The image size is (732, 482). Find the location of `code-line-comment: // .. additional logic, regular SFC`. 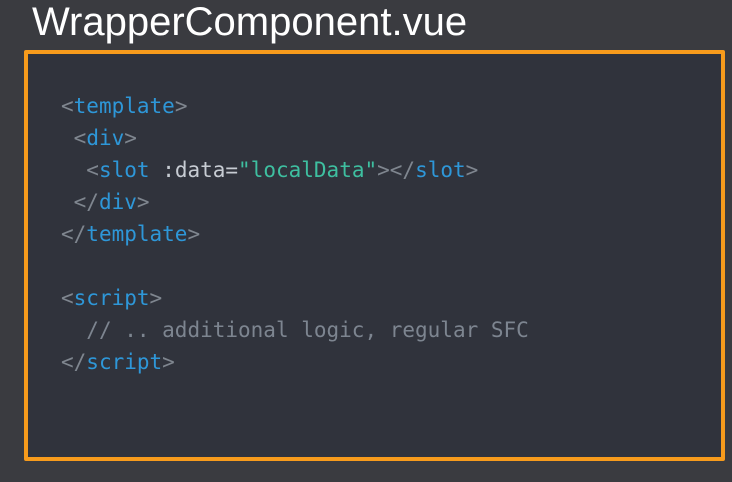

code-line-comment: // .. additional logic, regular SFC is located at coordinates (295, 330).